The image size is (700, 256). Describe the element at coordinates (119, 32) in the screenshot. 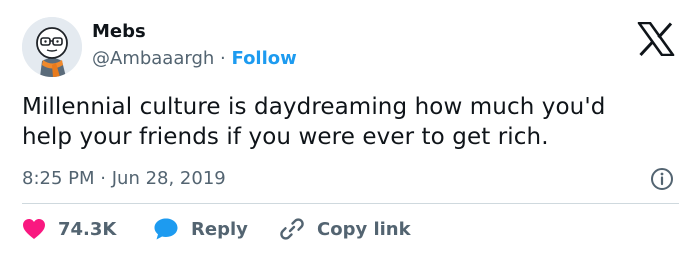

I see `author-name: Mebs` at that location.